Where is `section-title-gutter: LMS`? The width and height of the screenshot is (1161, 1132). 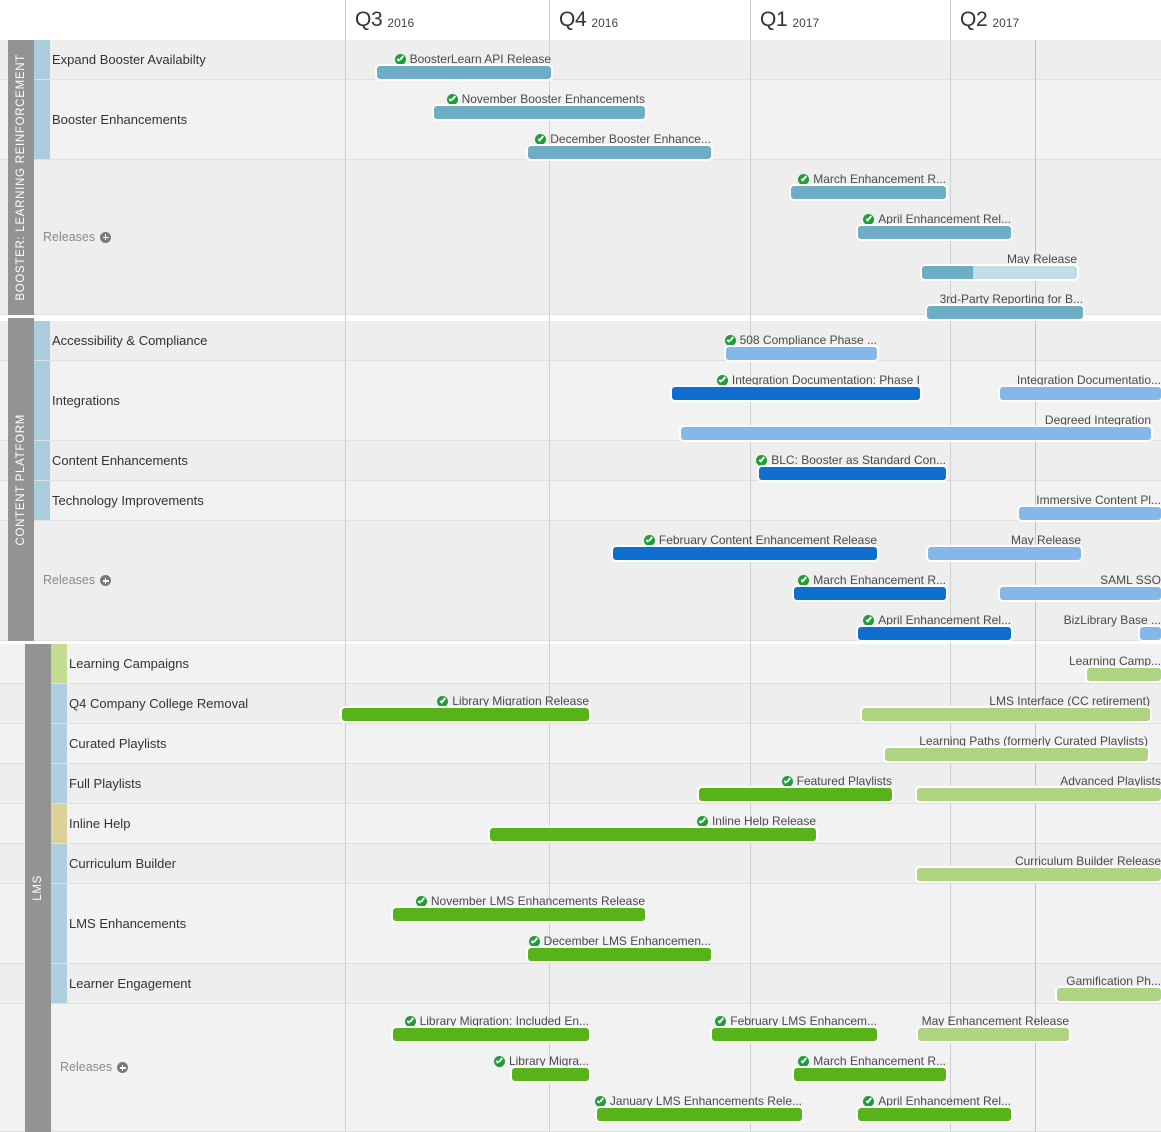
section-title-gutter: LMS is located at coordinates (38, 888).